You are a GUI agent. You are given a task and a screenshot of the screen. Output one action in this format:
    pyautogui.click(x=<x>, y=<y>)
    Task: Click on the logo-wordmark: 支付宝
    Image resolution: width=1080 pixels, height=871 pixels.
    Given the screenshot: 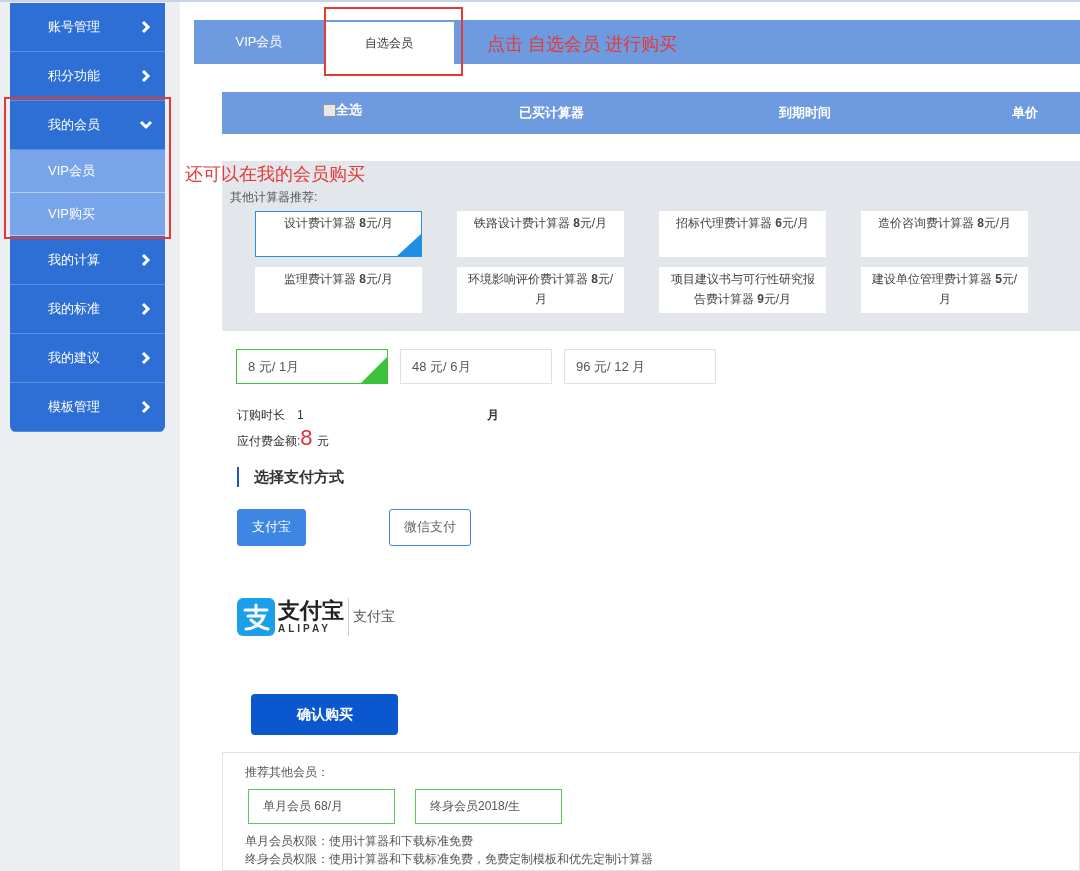 What is the action you would take?
    pyautogui.click(x=311, y=610)
    